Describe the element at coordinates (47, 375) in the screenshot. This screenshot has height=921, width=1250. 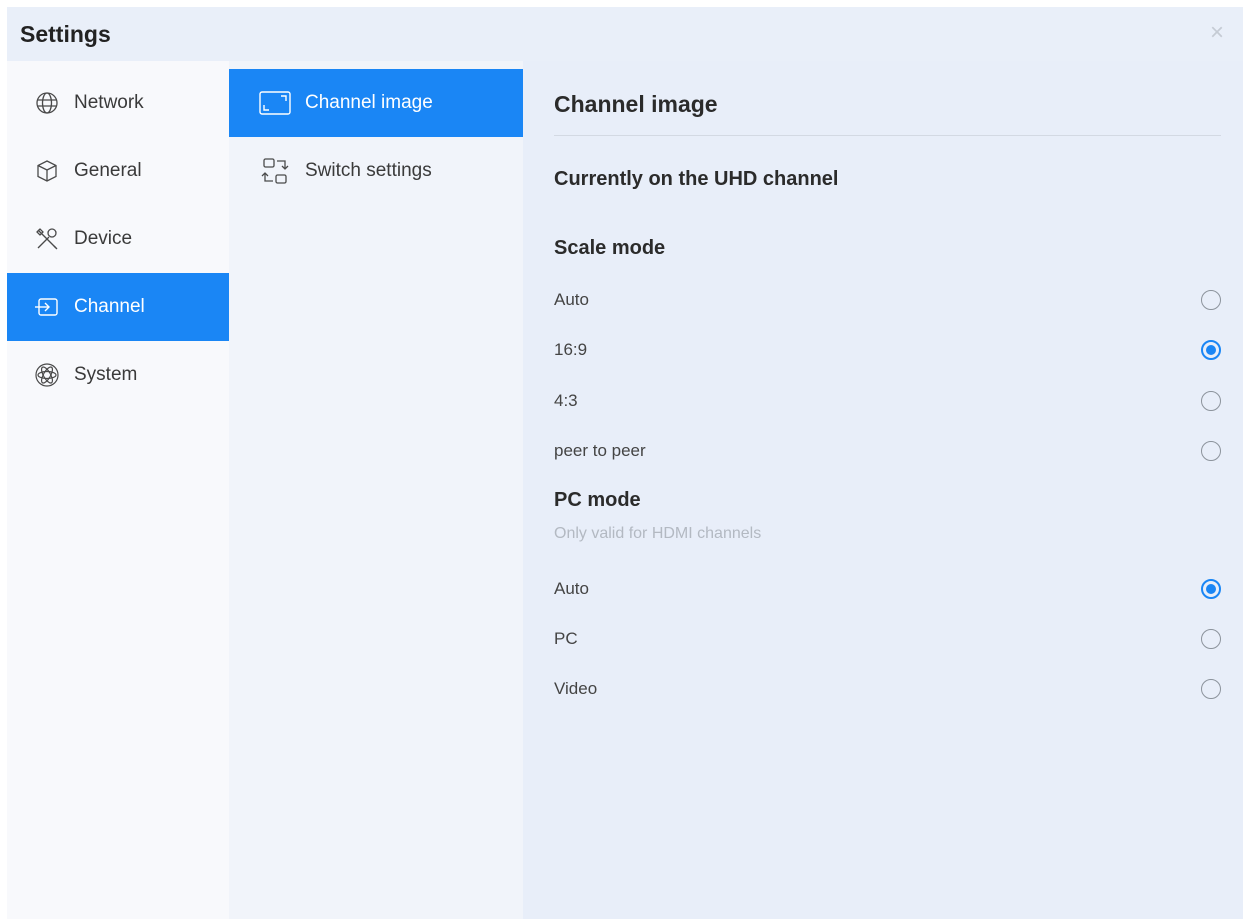
I see `atom-icon` at that location.